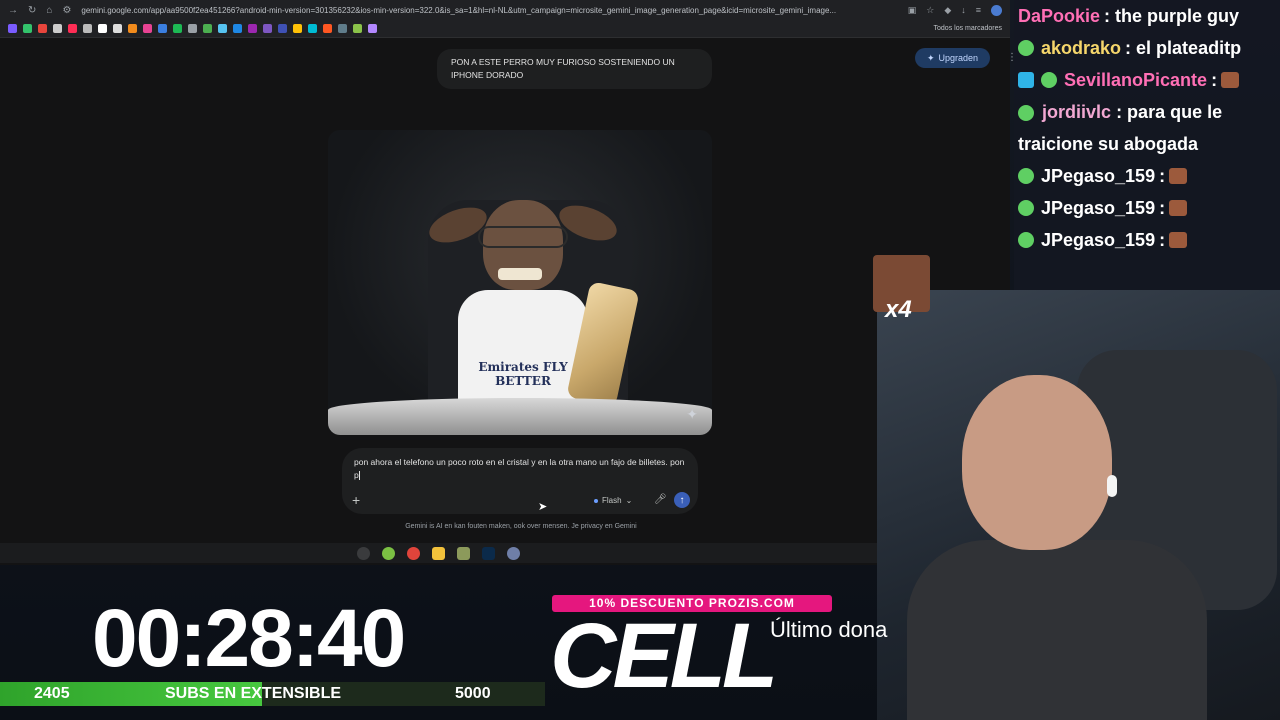 The height and width of the screenshot is (720, 1280). I want to click on chat-username: akodrako, so click(1081, 48).